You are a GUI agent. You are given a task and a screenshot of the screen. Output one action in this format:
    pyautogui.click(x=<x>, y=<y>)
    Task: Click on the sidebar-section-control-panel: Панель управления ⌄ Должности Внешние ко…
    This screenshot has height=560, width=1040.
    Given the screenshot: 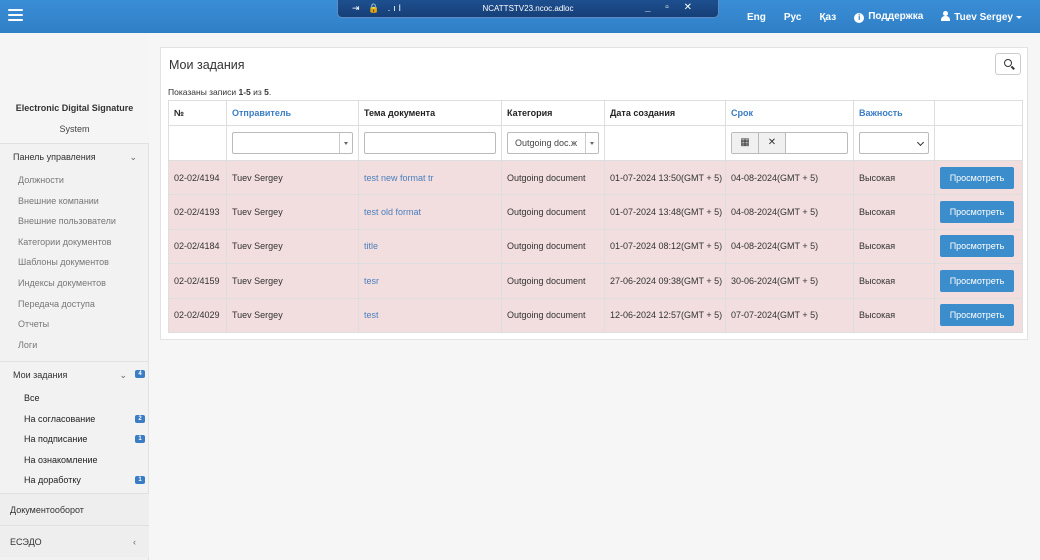 What is the action you would take?
    pyautogui.click(x=74, y=249)
    